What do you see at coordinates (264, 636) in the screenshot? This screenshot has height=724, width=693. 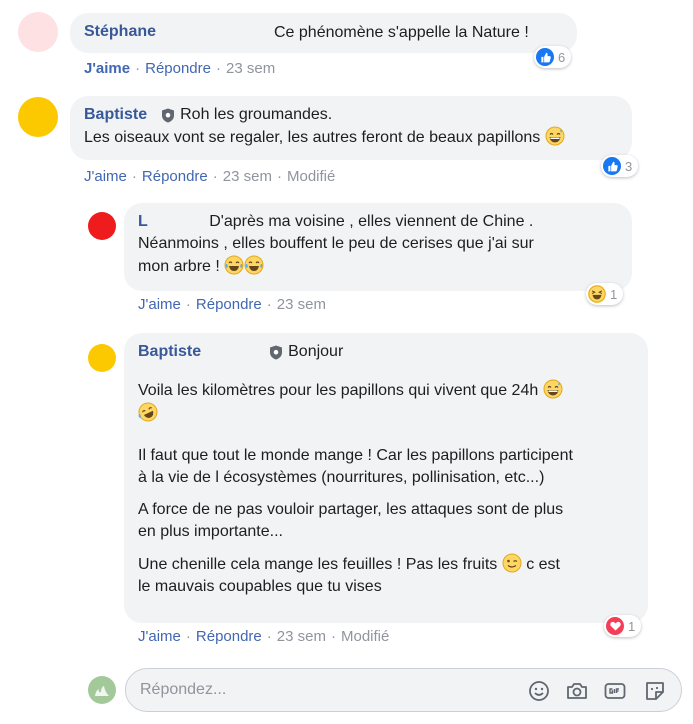 I see `reply-actions: J'aime · Répondre · 23 sem · Modifié` at bounding box center [264, 636].